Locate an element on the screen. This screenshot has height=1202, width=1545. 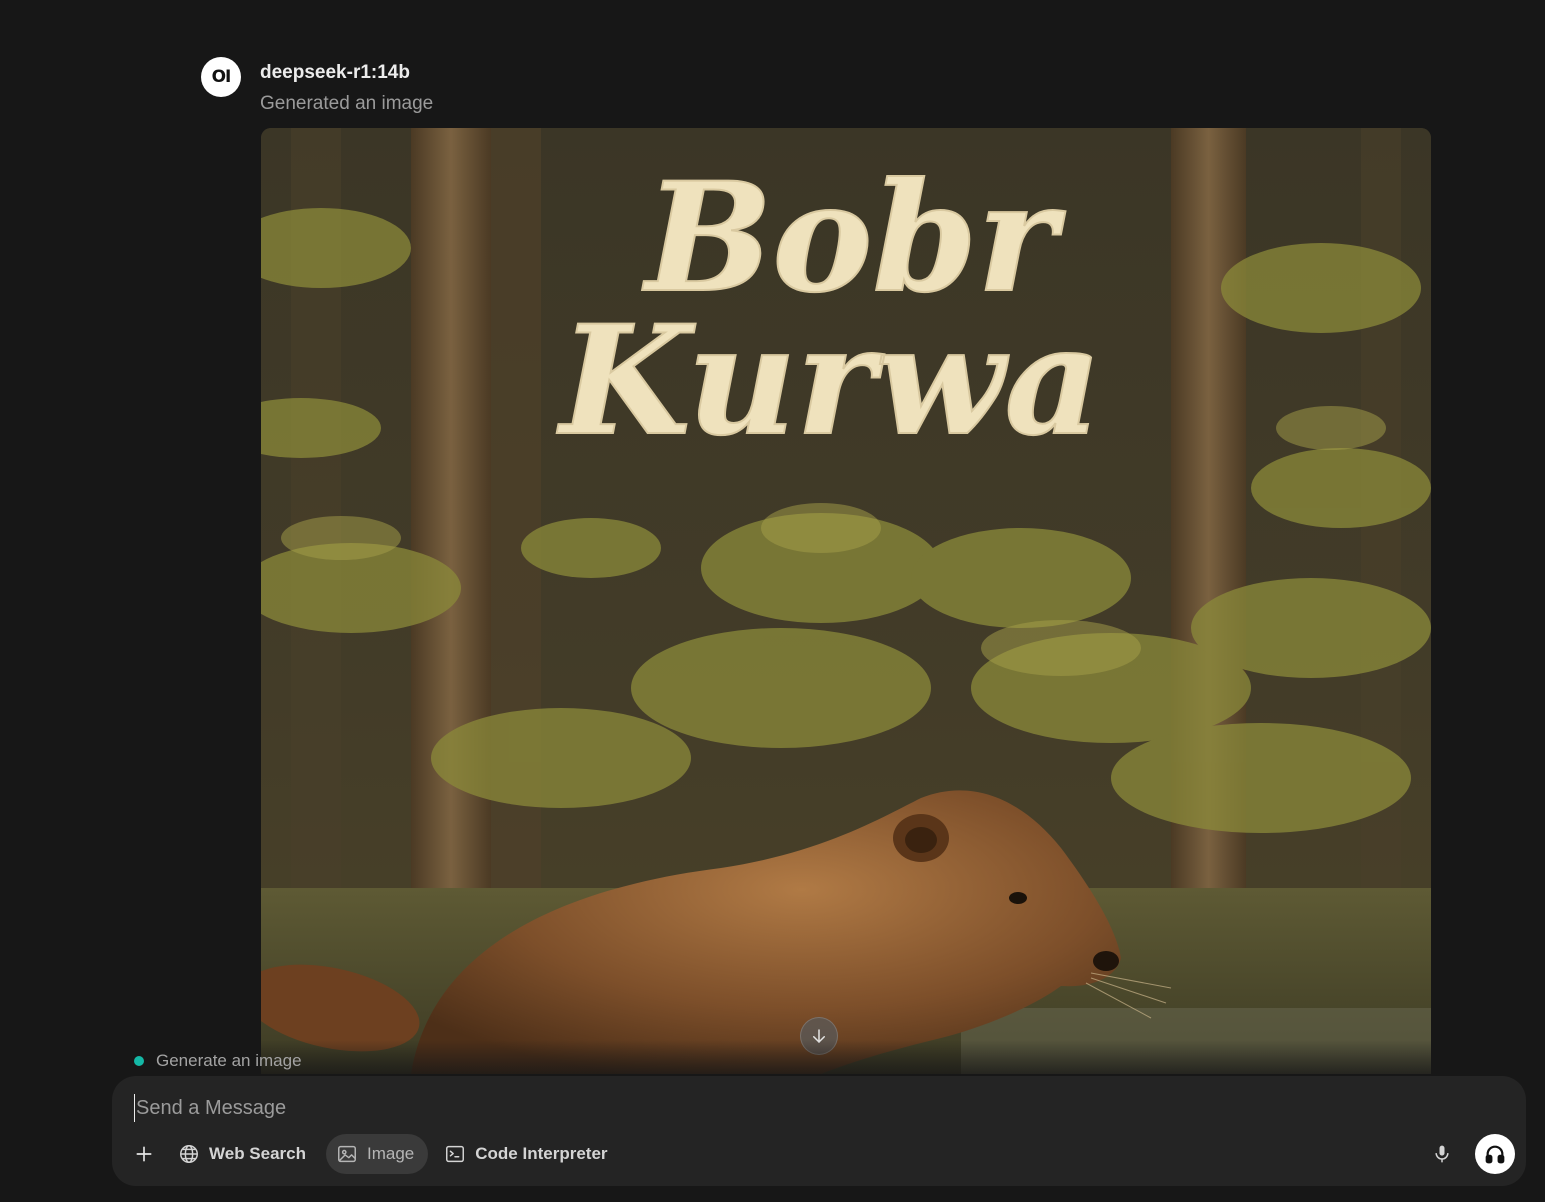
code-interpreter-toggle: Code Interpreter is located at coordinates (527, 1154).